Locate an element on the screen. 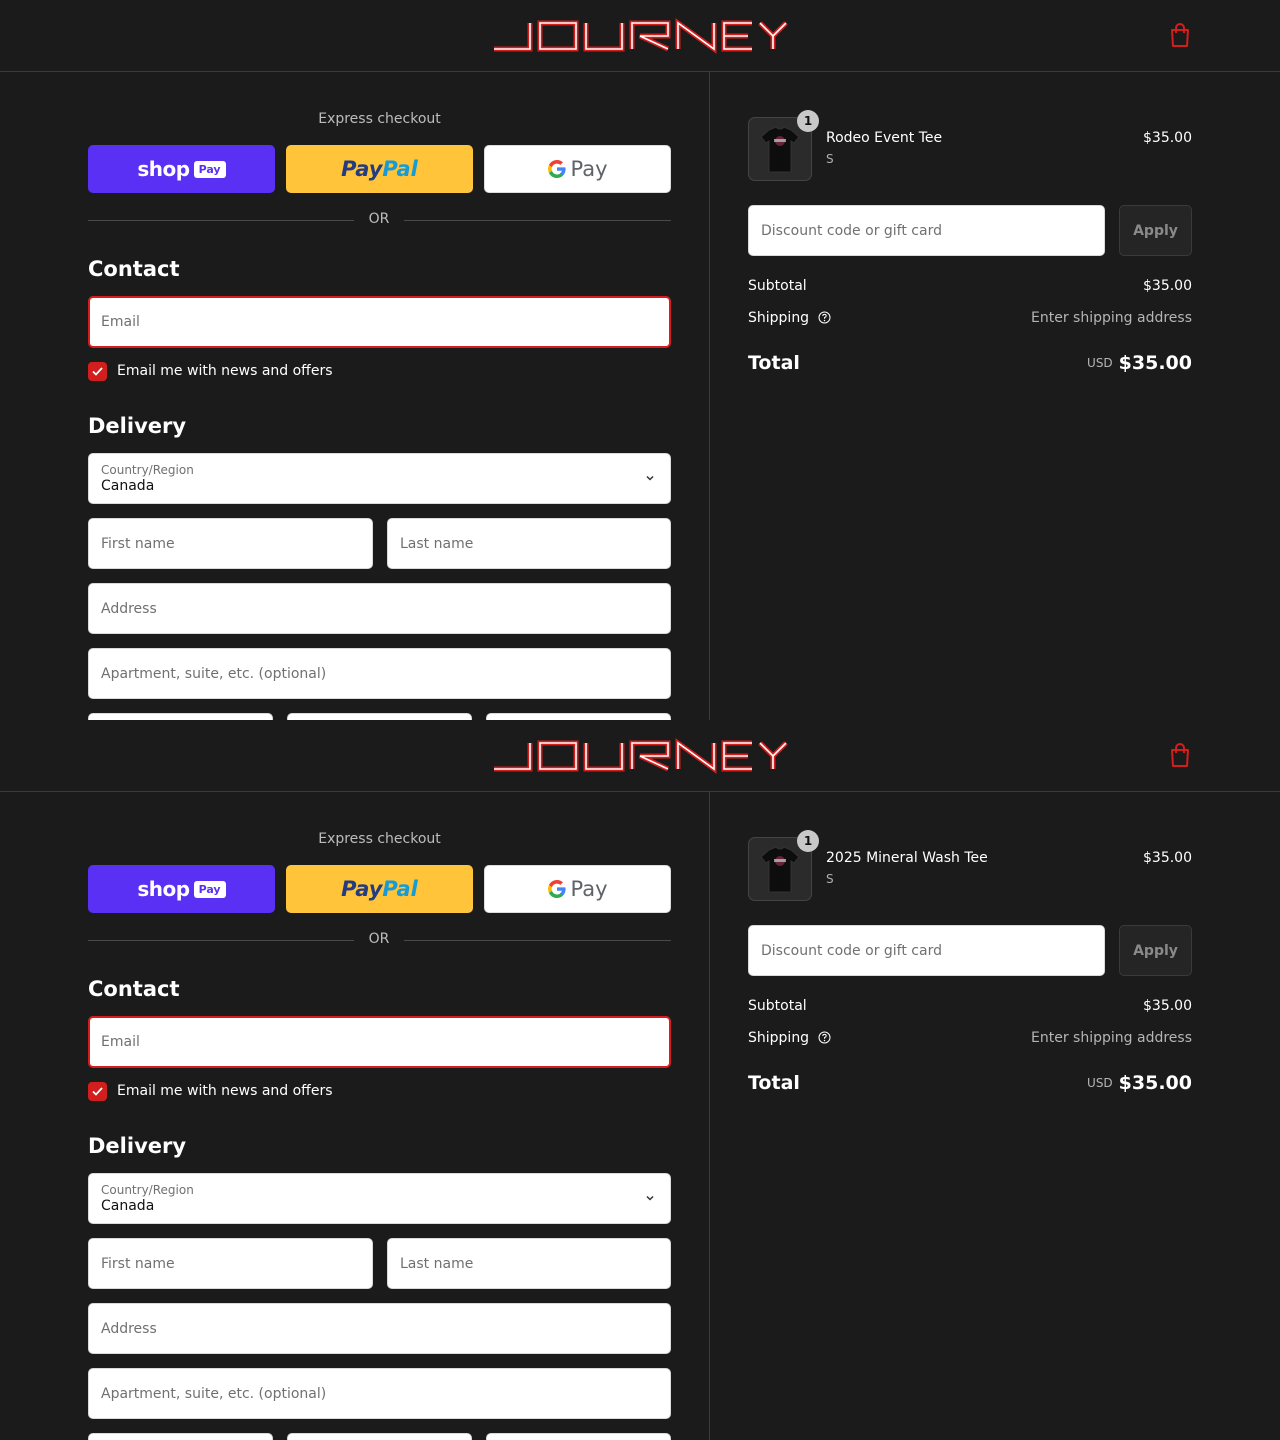  last-name-placeholder: Last name is located at coordinates (437, 543).